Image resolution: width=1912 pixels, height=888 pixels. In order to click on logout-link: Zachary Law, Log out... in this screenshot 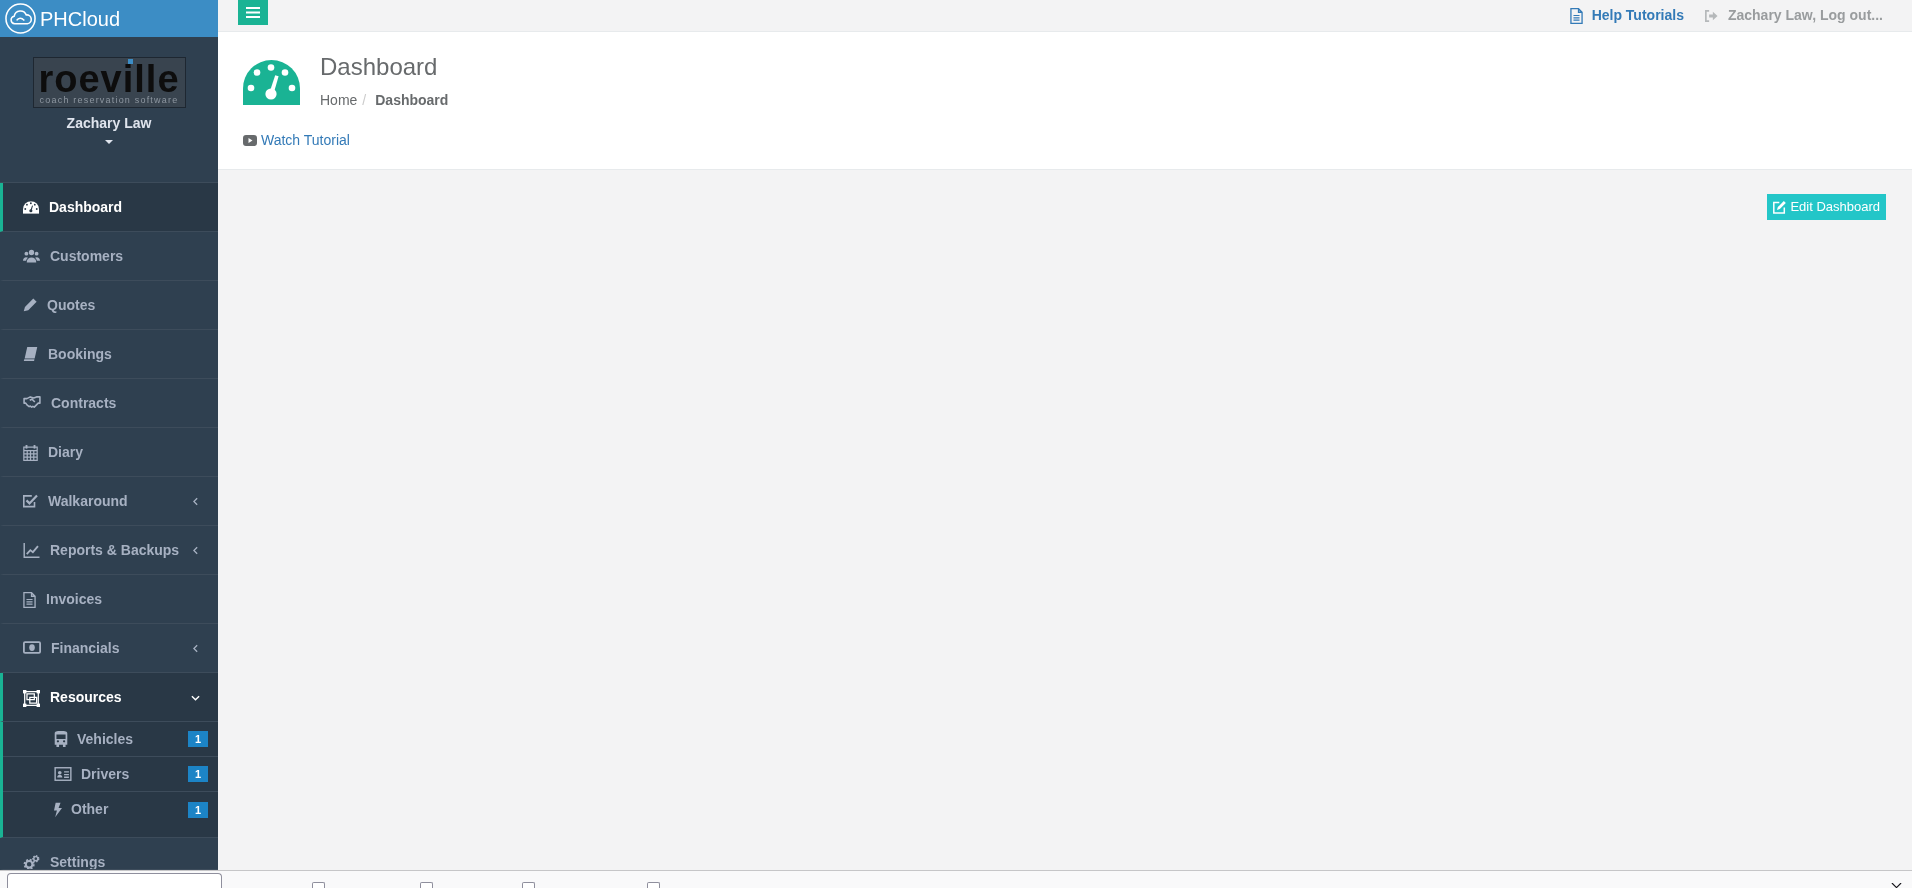, I will do `click(1793, 15)`.